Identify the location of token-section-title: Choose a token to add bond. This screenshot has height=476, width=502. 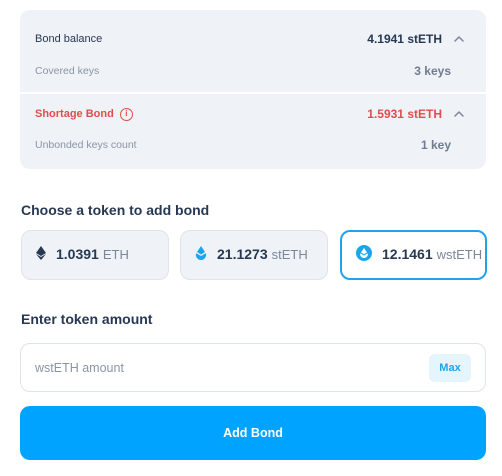
(115, 210).